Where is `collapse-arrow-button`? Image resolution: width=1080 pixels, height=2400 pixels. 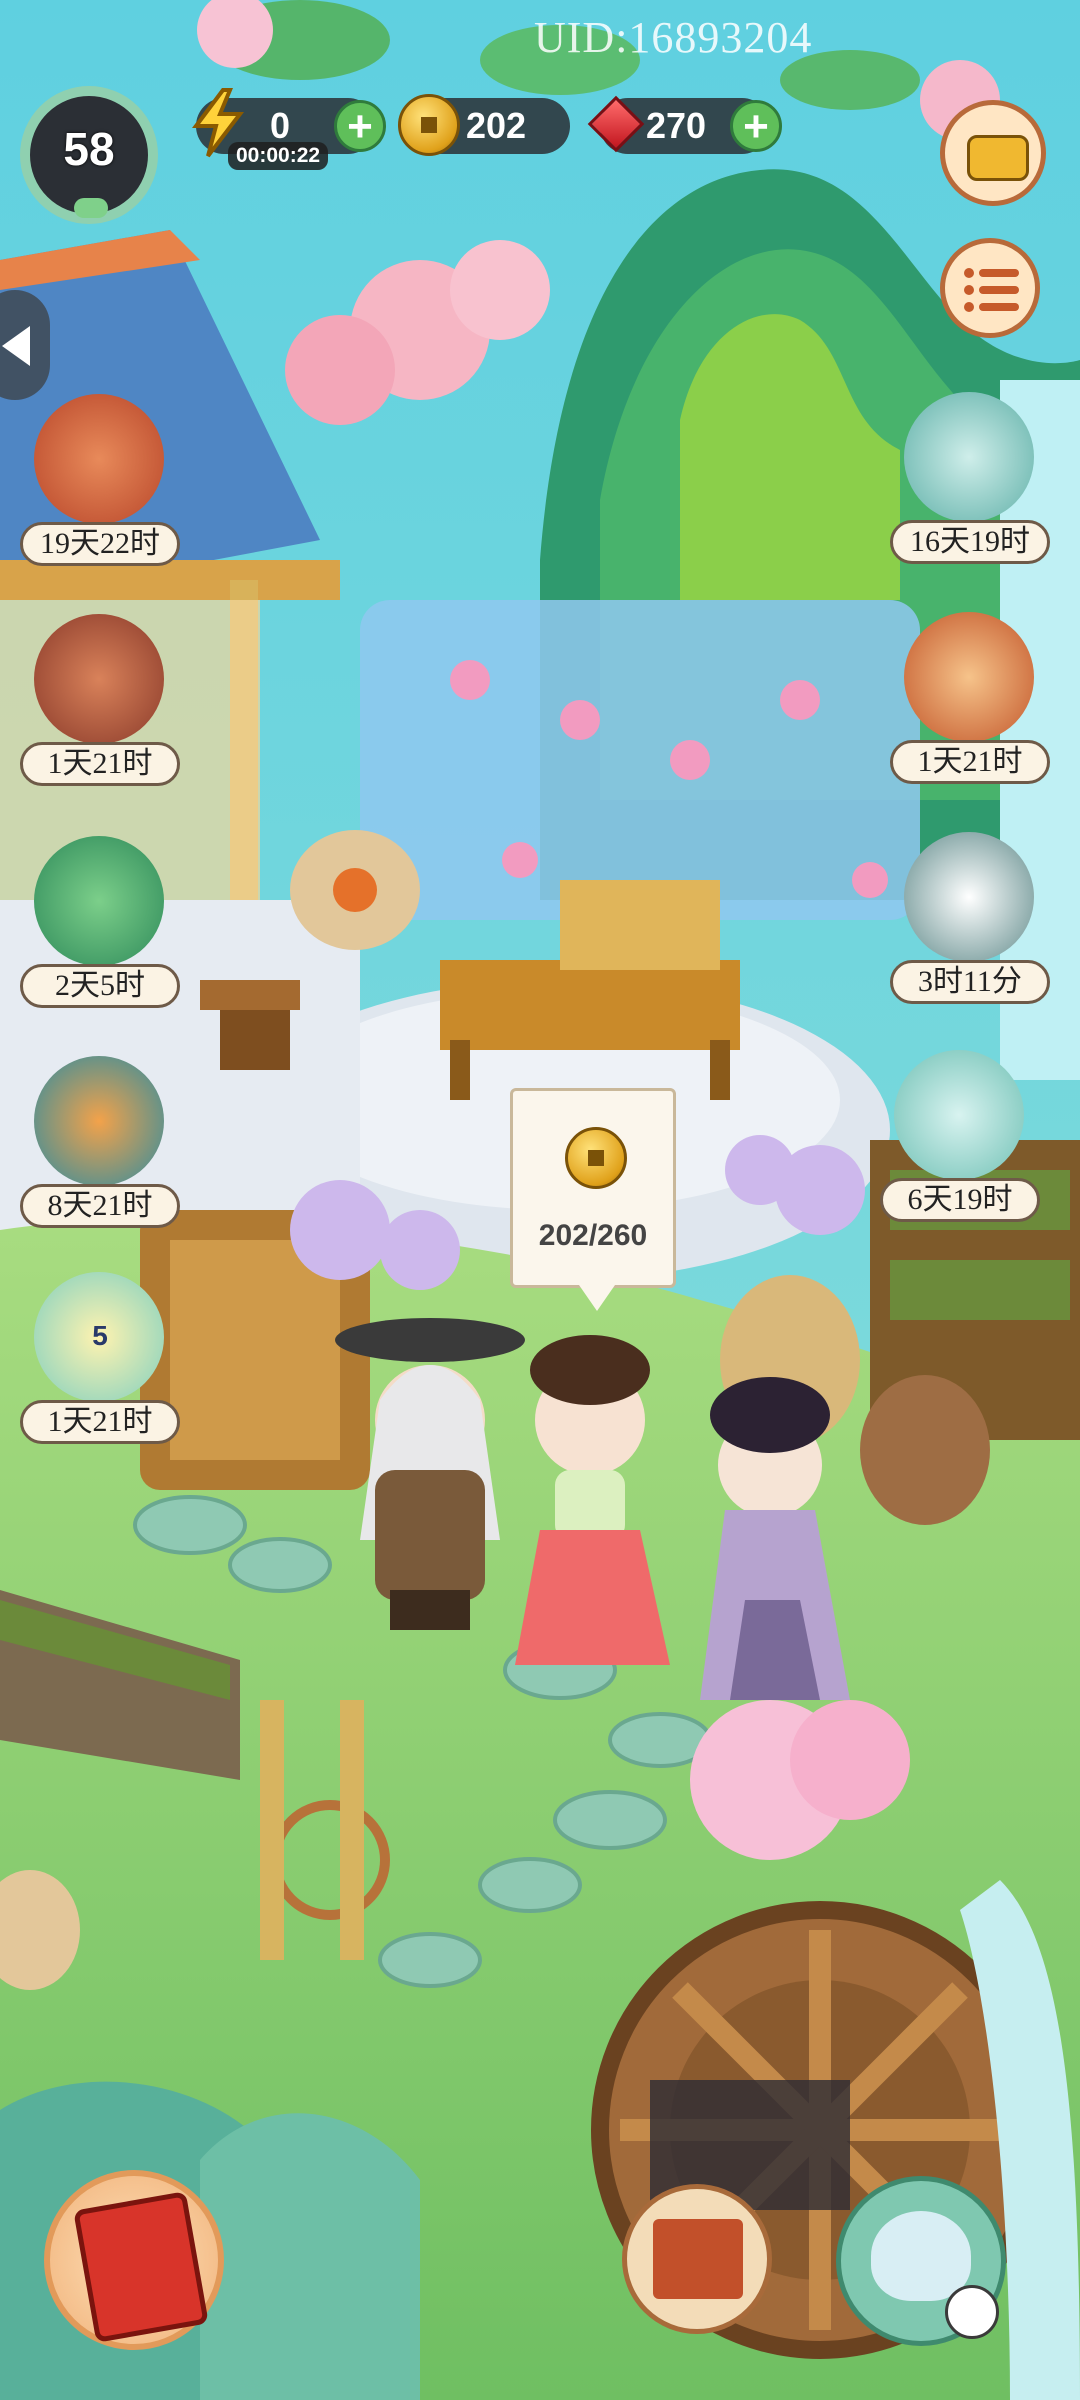
collapse-arrow-button is located at coordinates (25, 345).